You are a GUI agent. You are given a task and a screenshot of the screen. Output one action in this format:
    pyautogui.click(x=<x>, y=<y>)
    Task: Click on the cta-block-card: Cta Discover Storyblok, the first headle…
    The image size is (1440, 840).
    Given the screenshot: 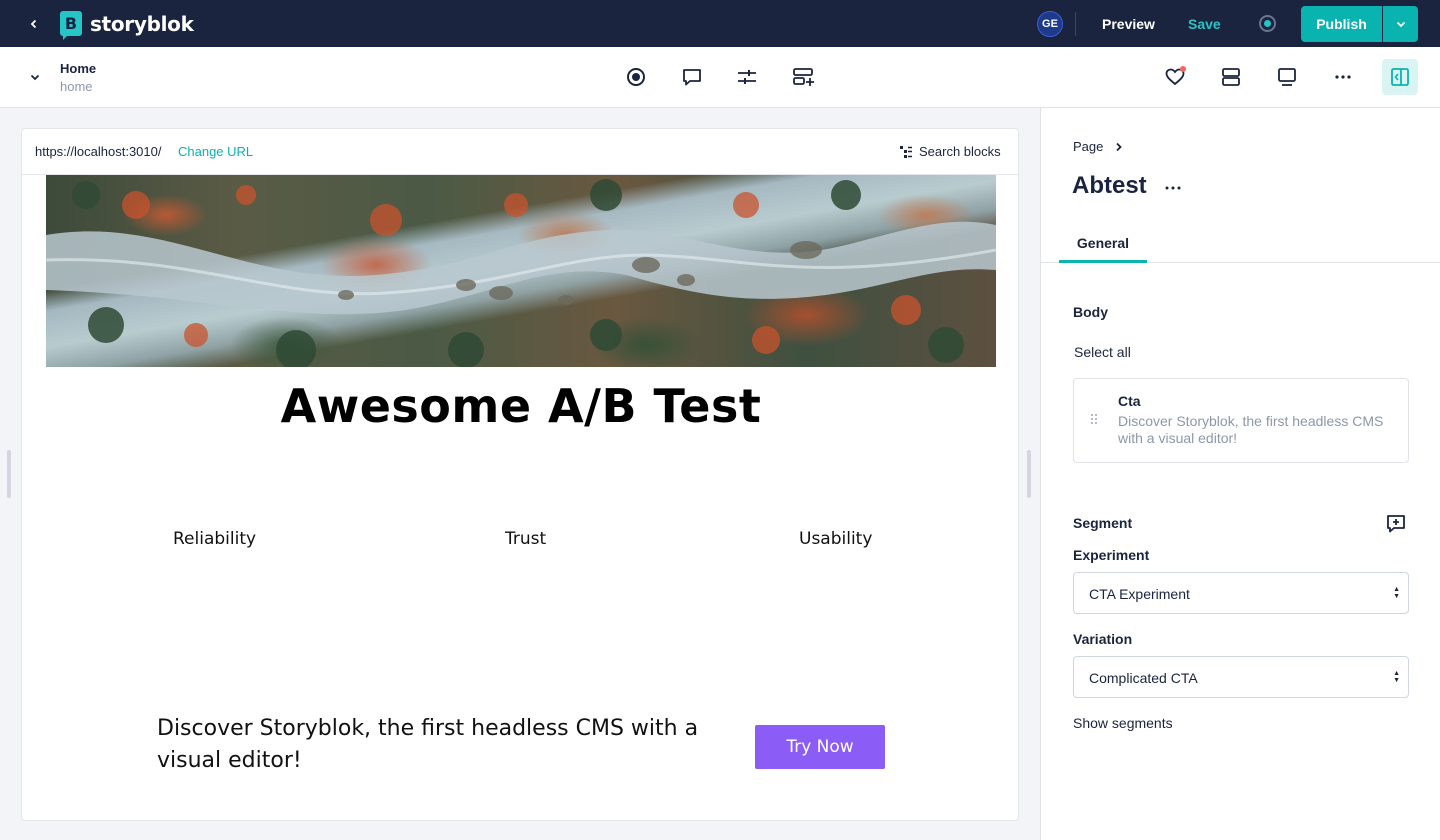 What is the action you would take?
    pyautogui.click(x=1241, y=420)
    